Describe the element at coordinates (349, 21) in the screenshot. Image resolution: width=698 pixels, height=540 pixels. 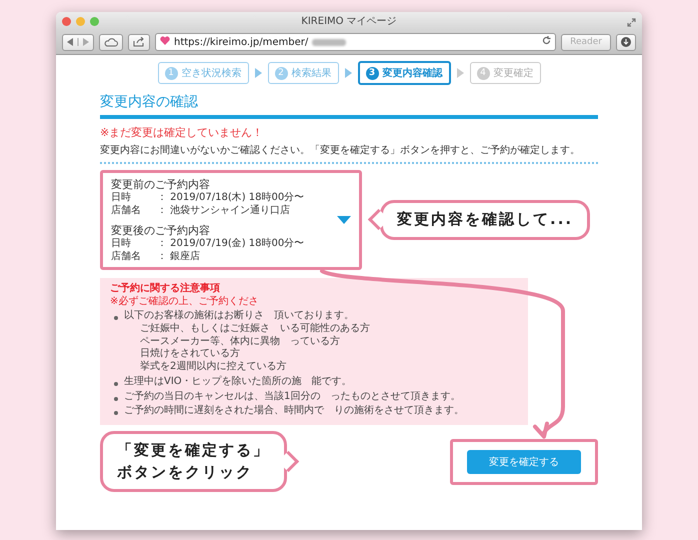
I see `window-title: KIREIMO マイページ` at that location.